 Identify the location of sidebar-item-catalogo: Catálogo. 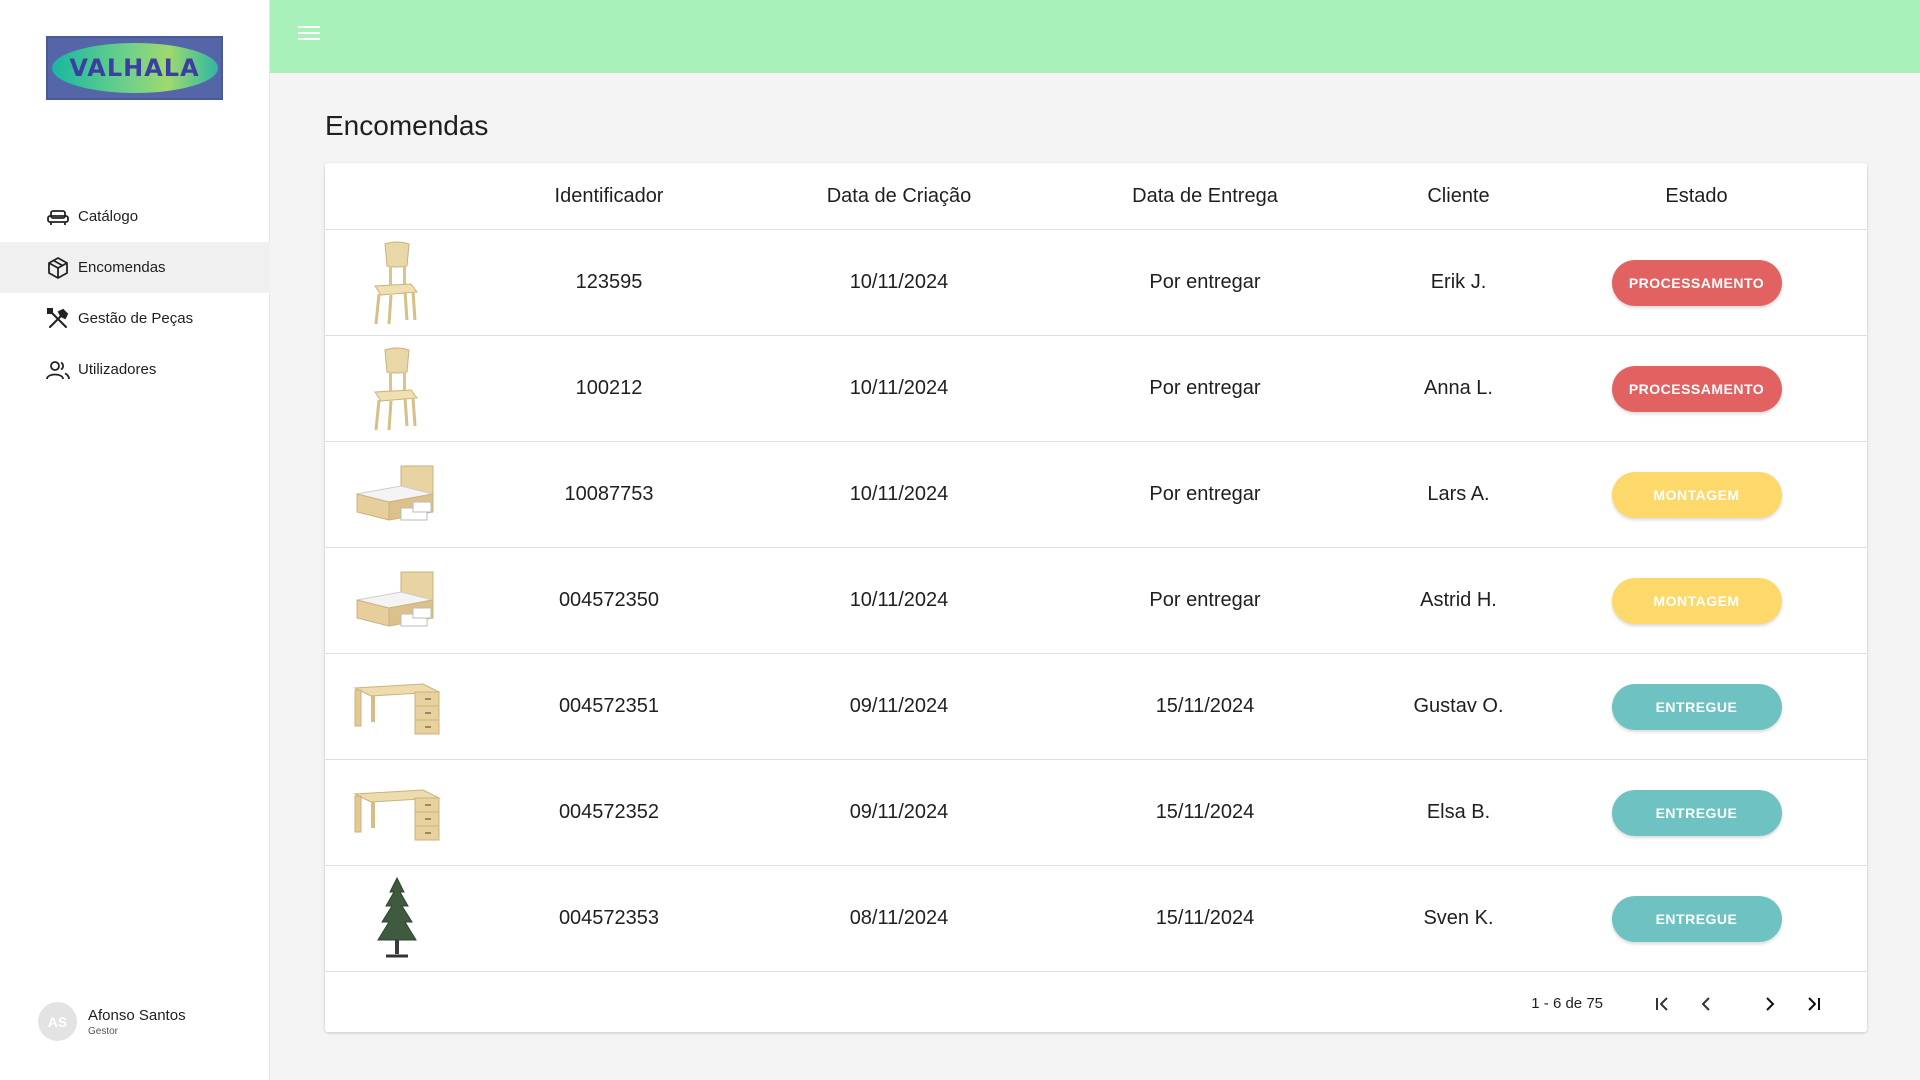
(135, 216).